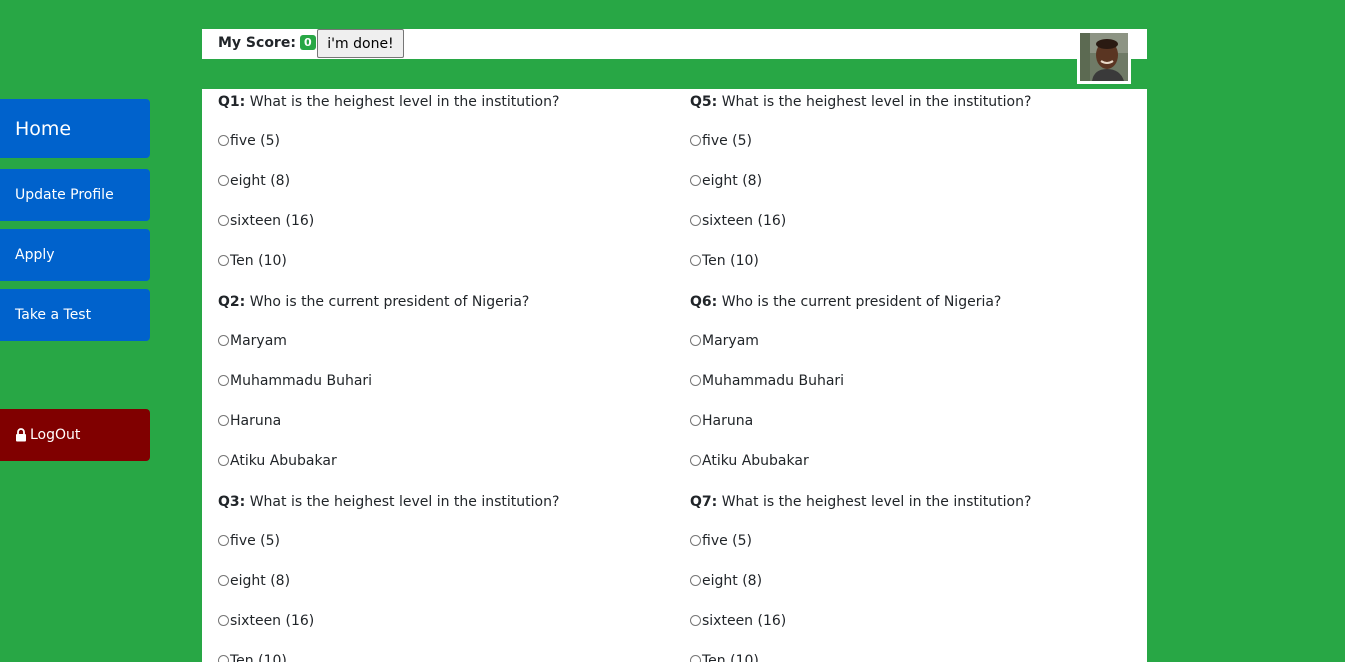 The width and height of the screenshot is (1345, 662). I want to click on sidebar-item-label: Apply, so click(35, 255).